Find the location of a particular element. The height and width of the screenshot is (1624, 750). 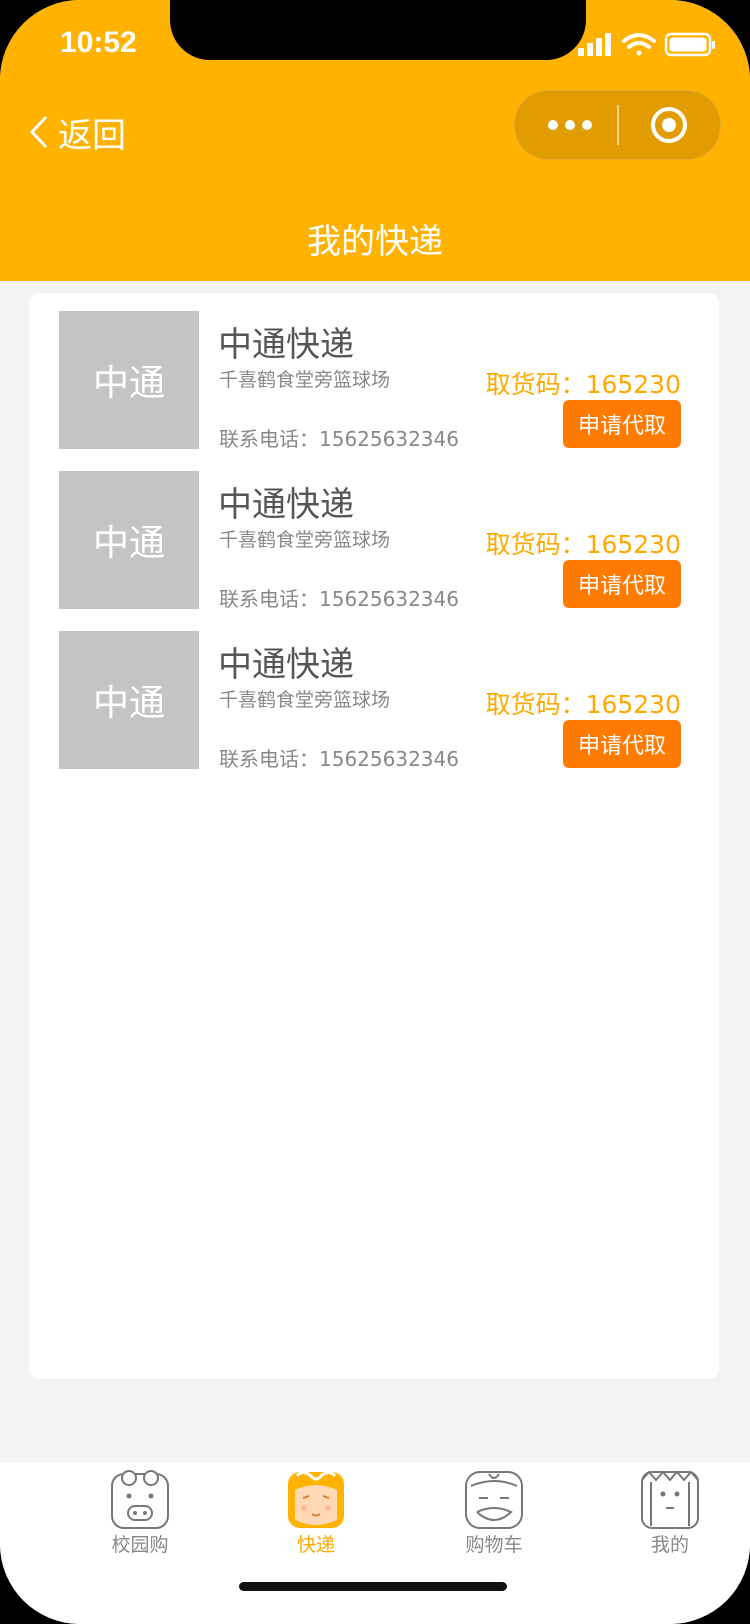

capsule-divider is located at coordinates (618, 125).